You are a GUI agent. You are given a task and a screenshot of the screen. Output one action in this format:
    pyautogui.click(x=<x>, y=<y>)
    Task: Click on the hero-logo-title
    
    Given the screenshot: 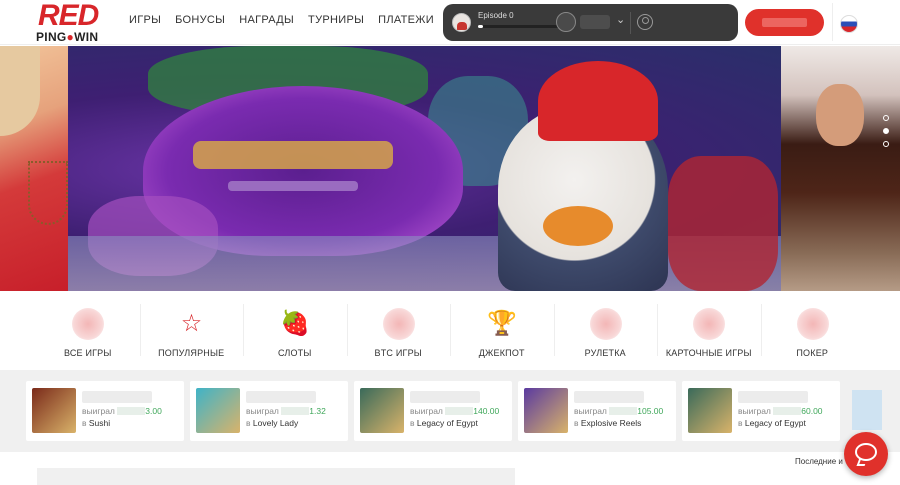 What is the action you would take?
    pyautogui.click(x=293, y=155)
    